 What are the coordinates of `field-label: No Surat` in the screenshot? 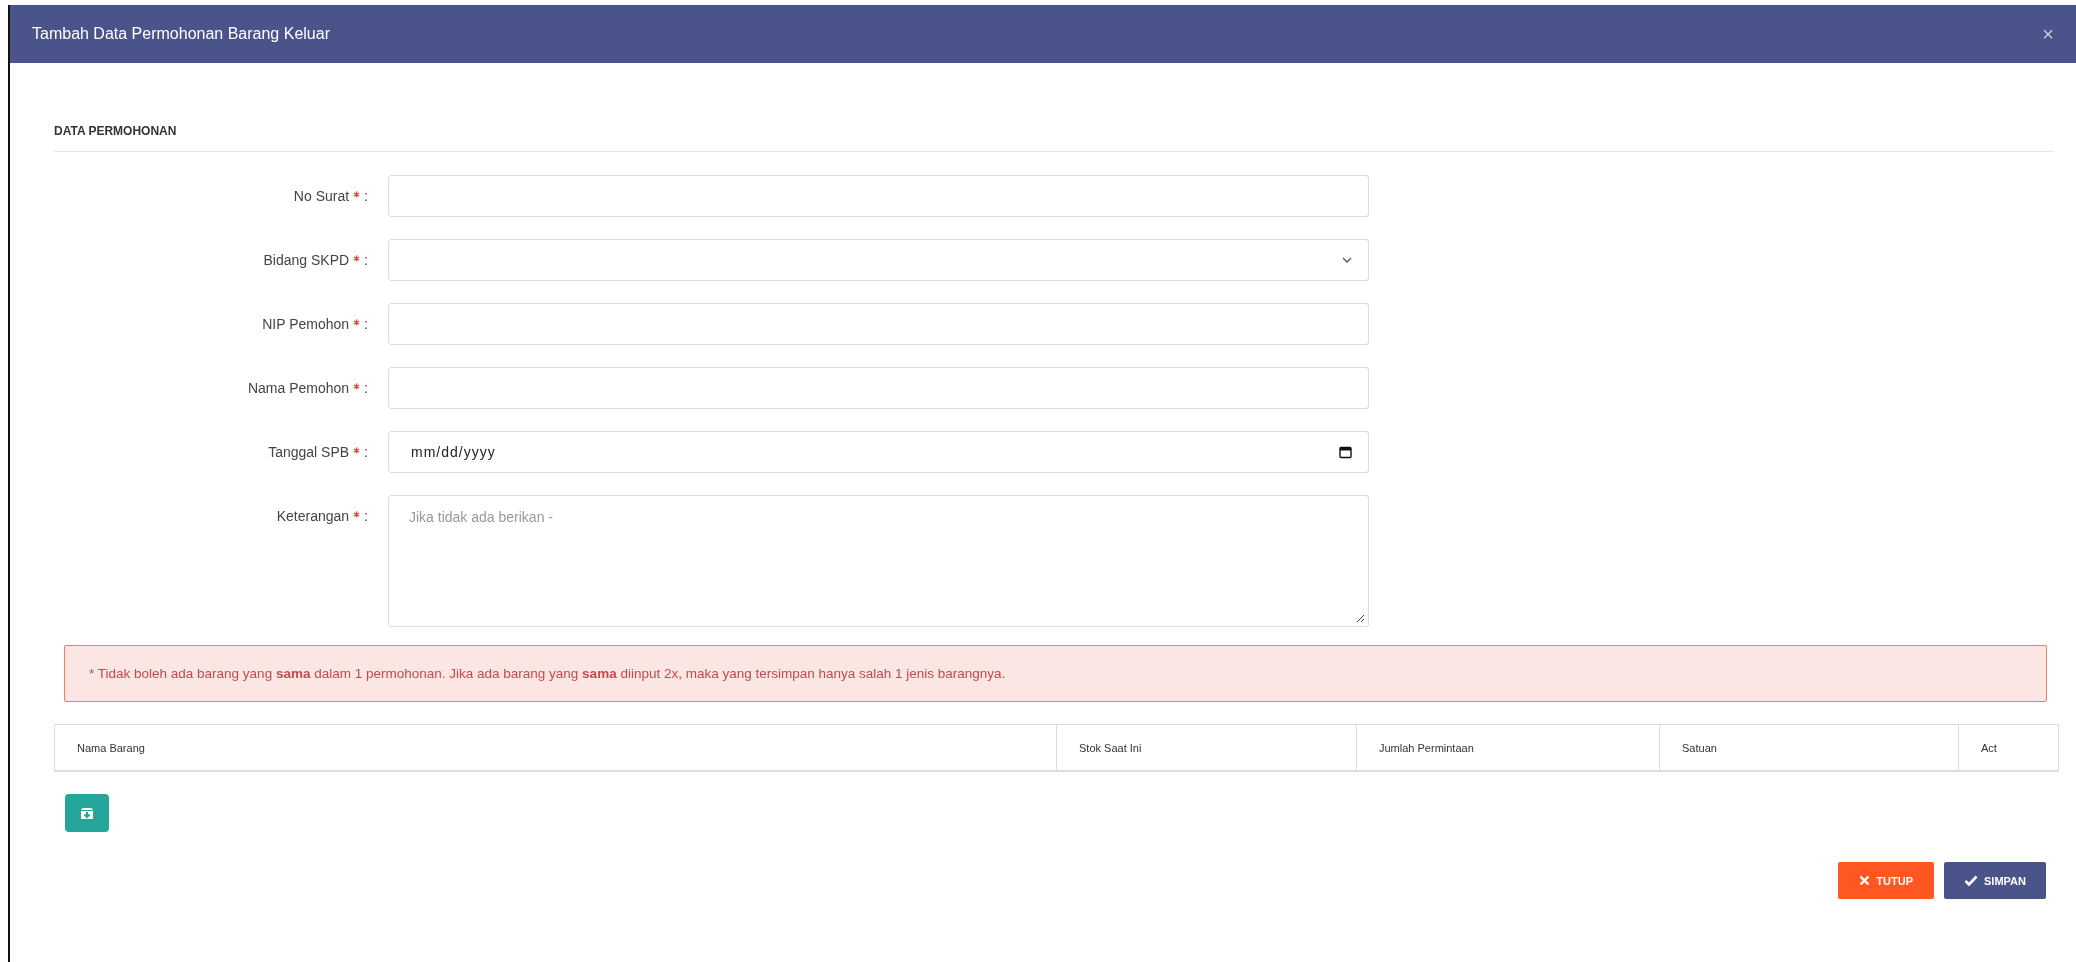 It's located at (321, 196).